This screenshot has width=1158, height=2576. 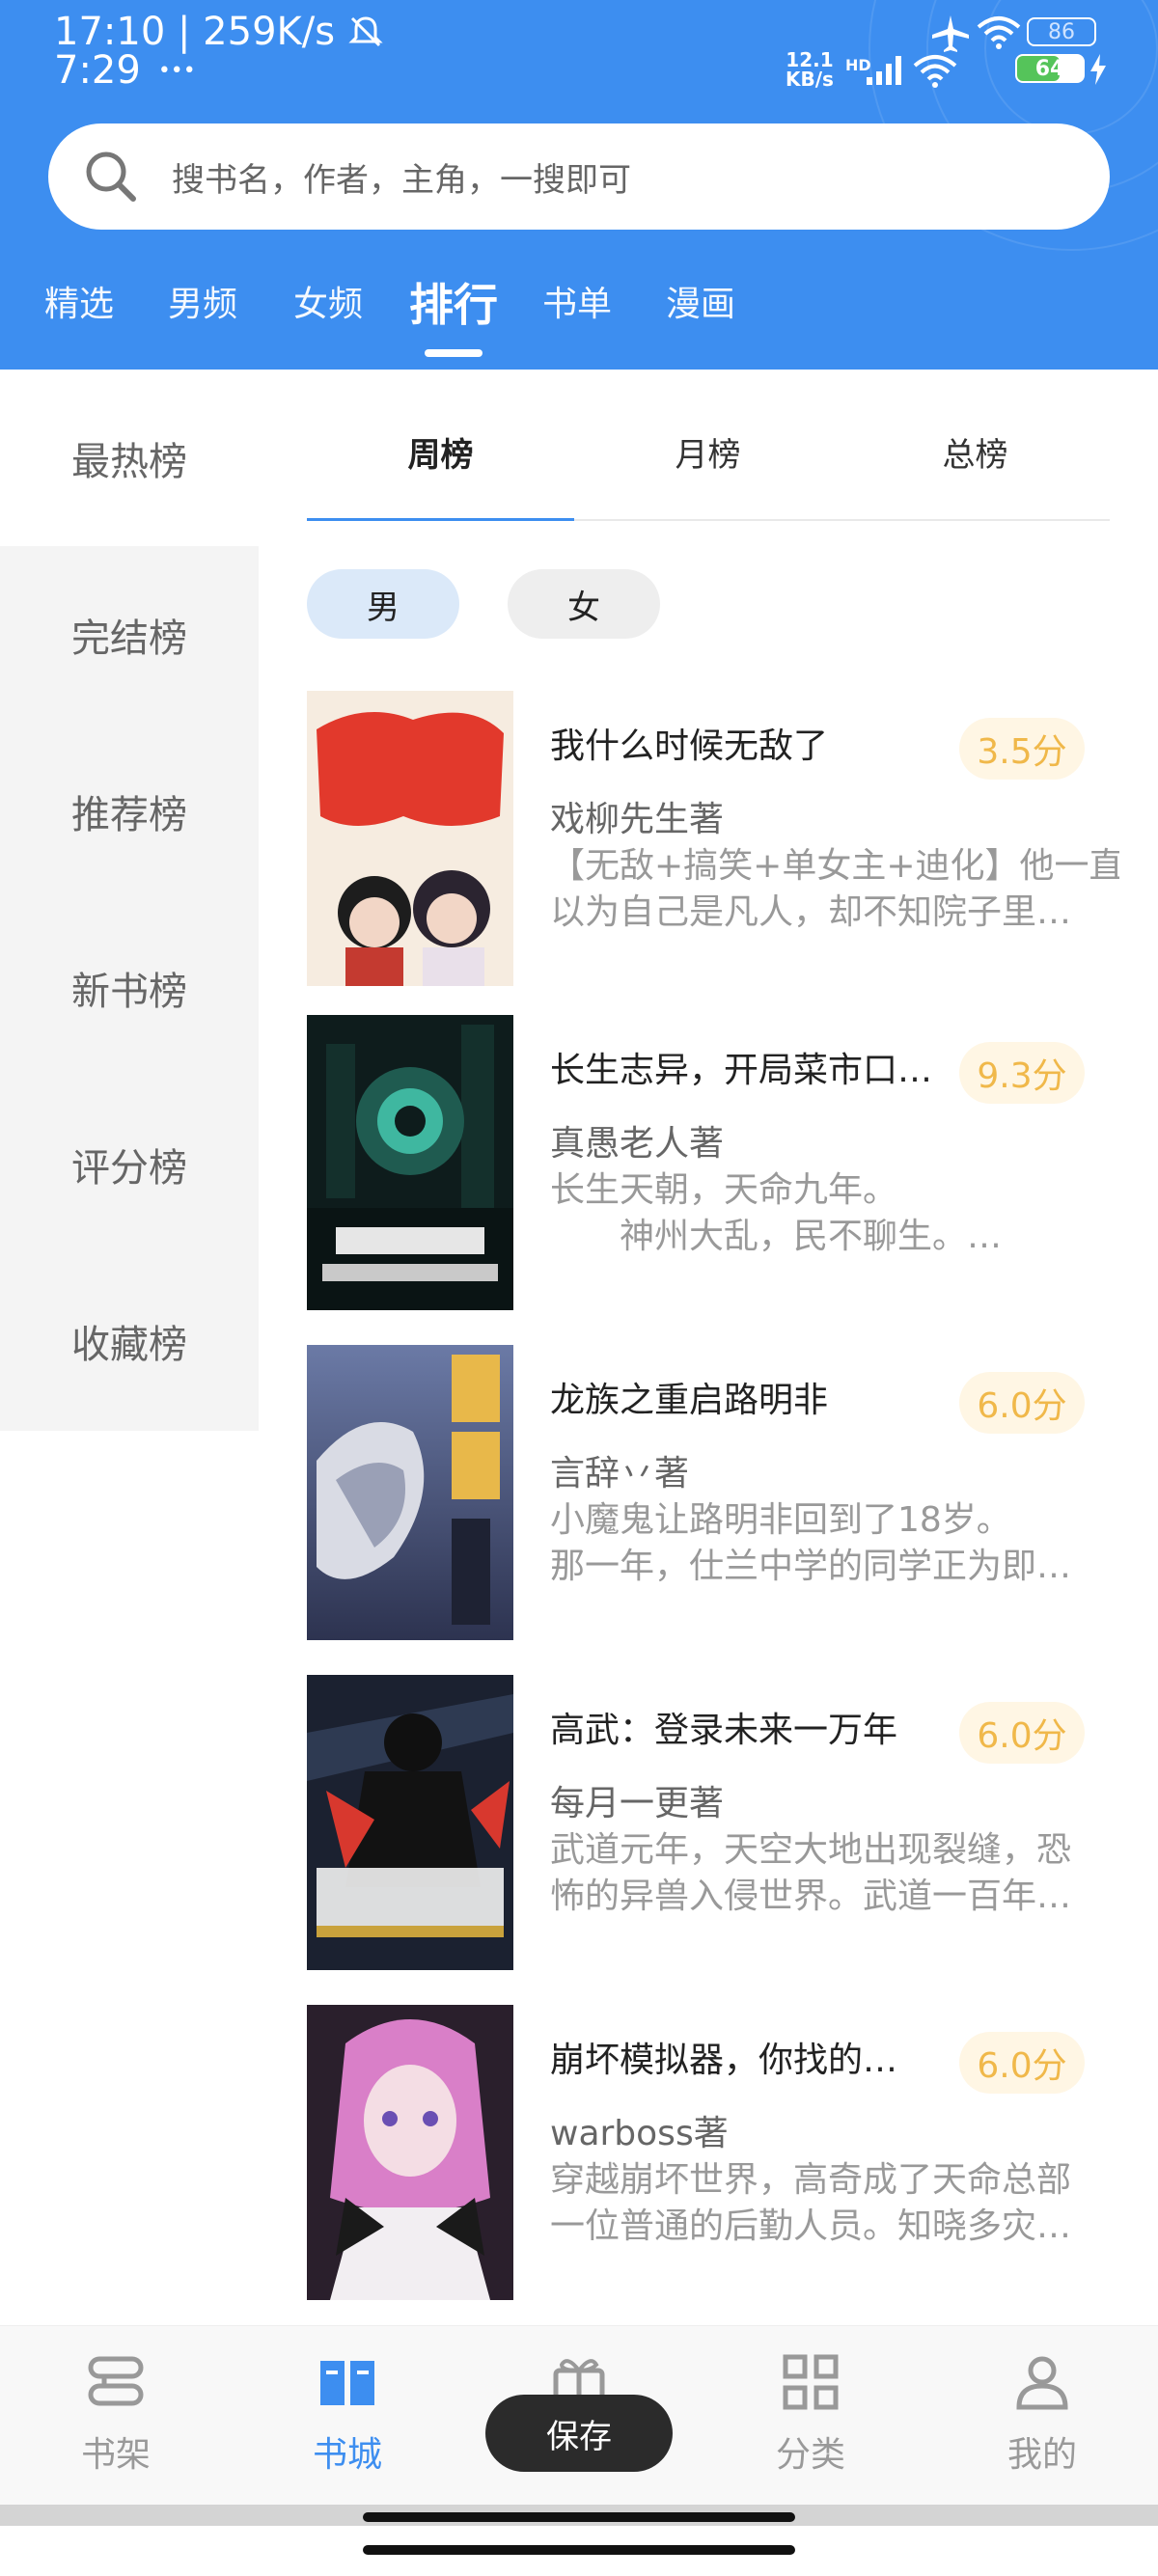 I want to click on tab-weekly: 周榜, so click(x=440, y=452).